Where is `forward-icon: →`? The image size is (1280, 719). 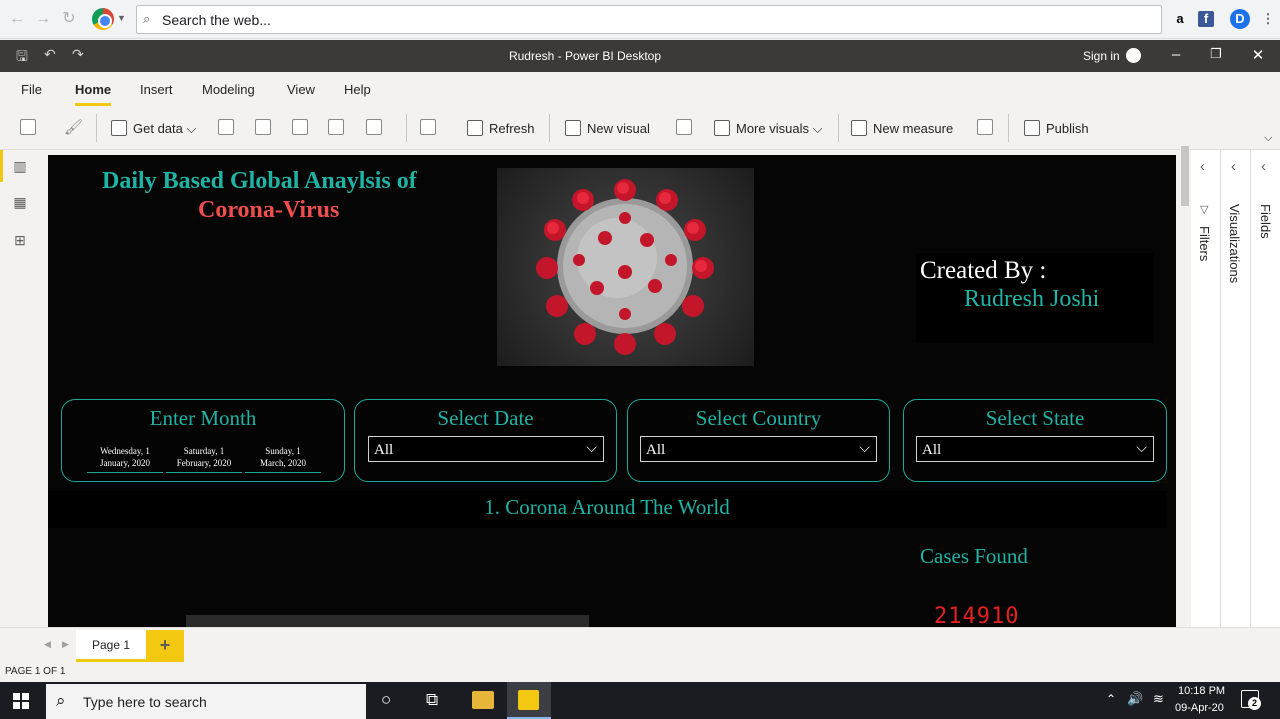
forward-icon: → is located at coordinates (43, 19).